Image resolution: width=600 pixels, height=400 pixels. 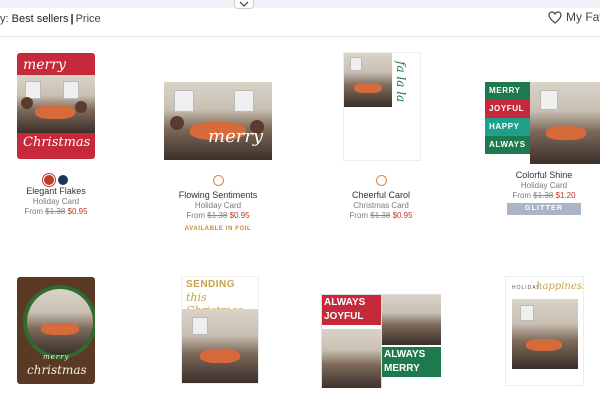 What do you see at coordinates (4, 19) in the screenshot?
I see `sort-prefix: y:` at bounding box center [4, 19].